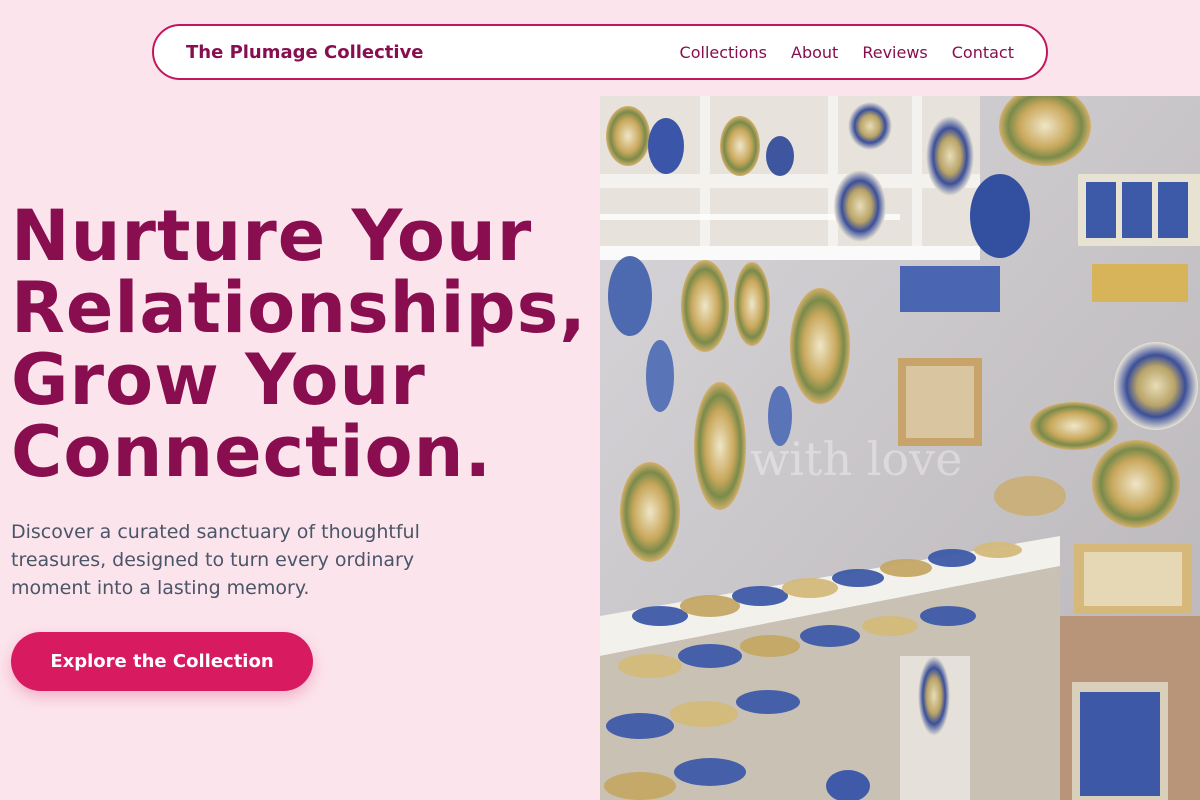  What do you see at coordinates (814, 52) in the screenshot?
I see `nav-link-about: About` at bounding box center [814, 52].